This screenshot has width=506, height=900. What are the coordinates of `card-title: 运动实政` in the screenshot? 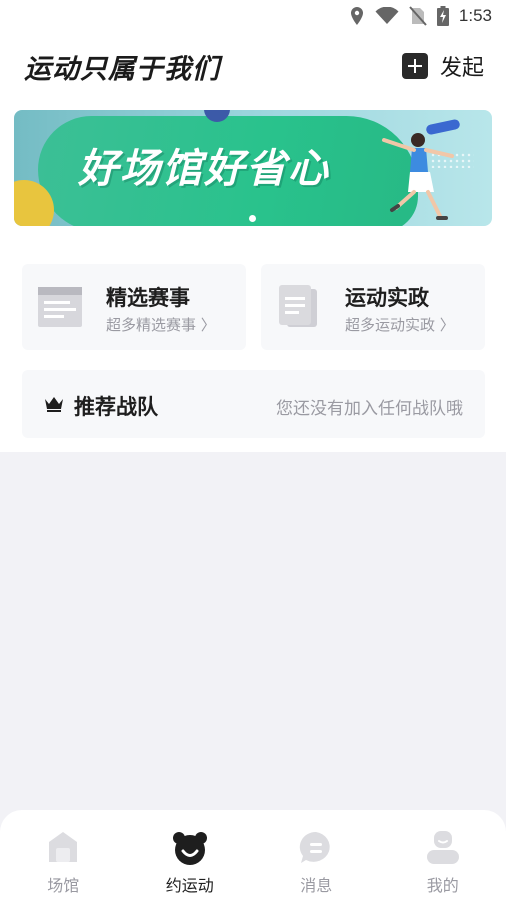 It's located at (387, 298).